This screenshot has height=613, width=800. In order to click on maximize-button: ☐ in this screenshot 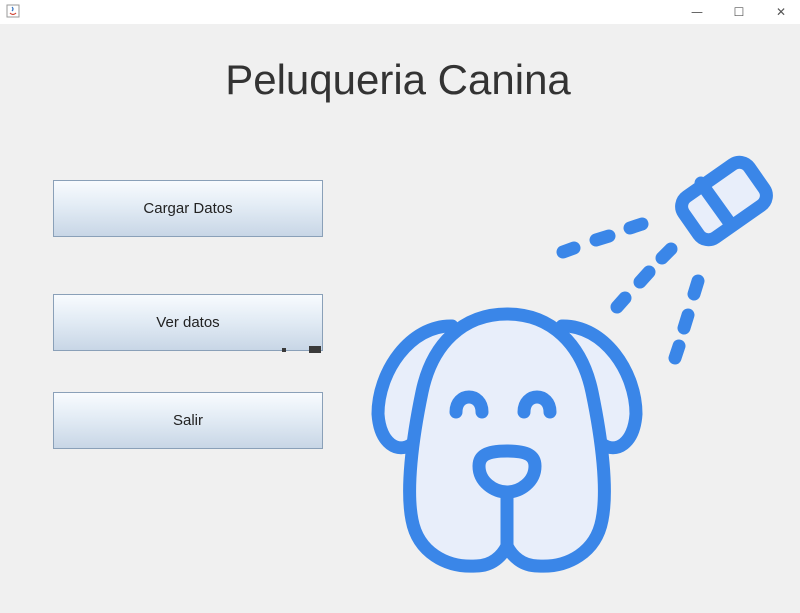, I will do `click(739, 12)`.